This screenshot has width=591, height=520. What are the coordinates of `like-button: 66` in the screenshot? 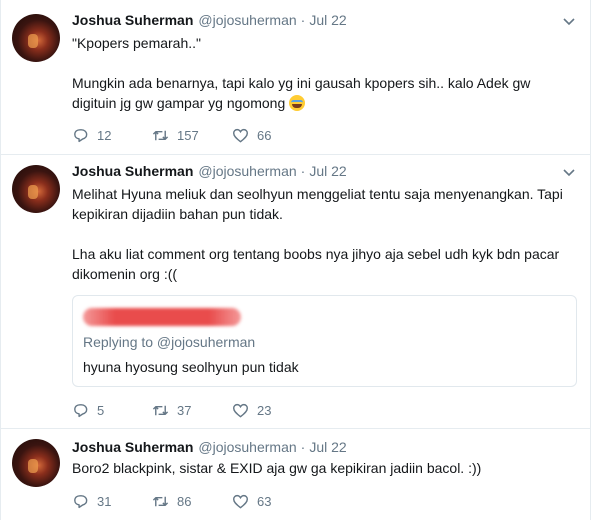 It's located at (272, 135).